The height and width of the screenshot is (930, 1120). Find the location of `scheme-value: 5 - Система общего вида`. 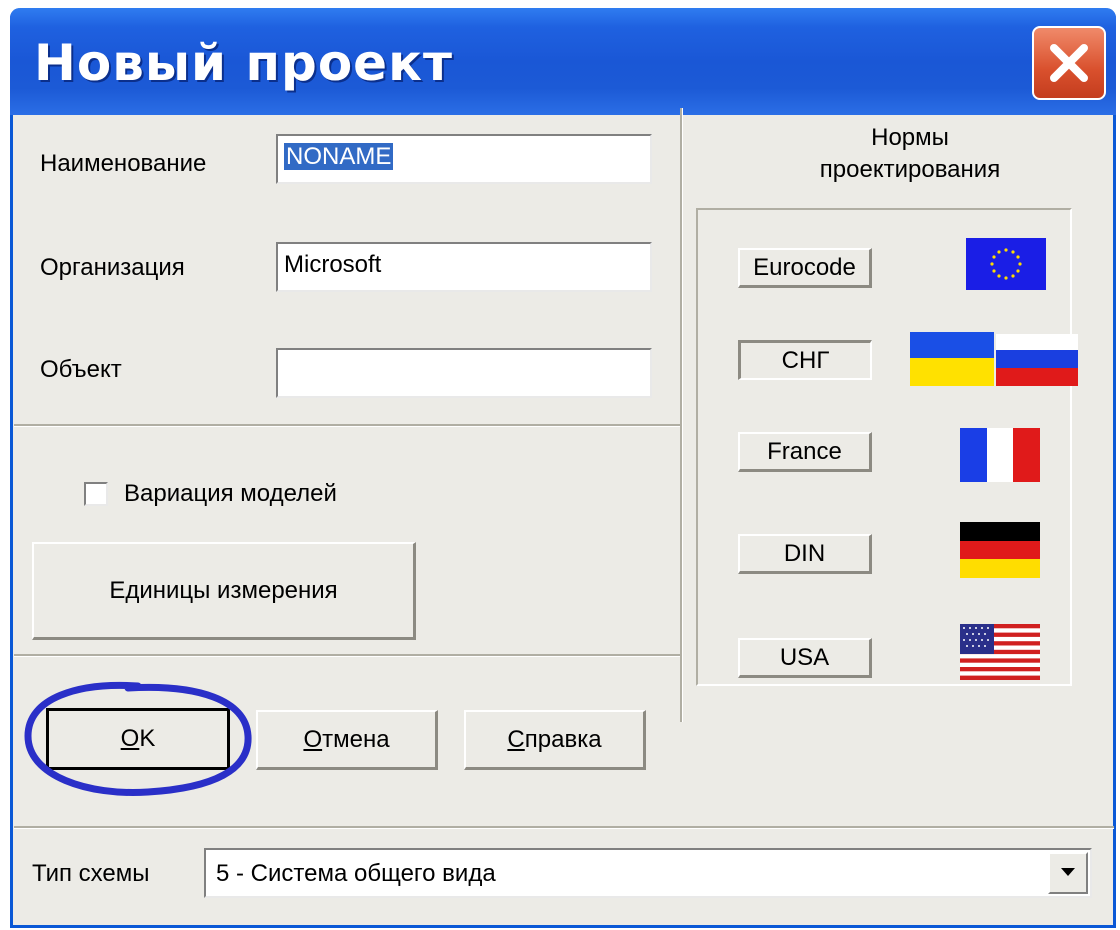

scheme-value: 5 - Система общего вида is located at coordinates (356, 873).